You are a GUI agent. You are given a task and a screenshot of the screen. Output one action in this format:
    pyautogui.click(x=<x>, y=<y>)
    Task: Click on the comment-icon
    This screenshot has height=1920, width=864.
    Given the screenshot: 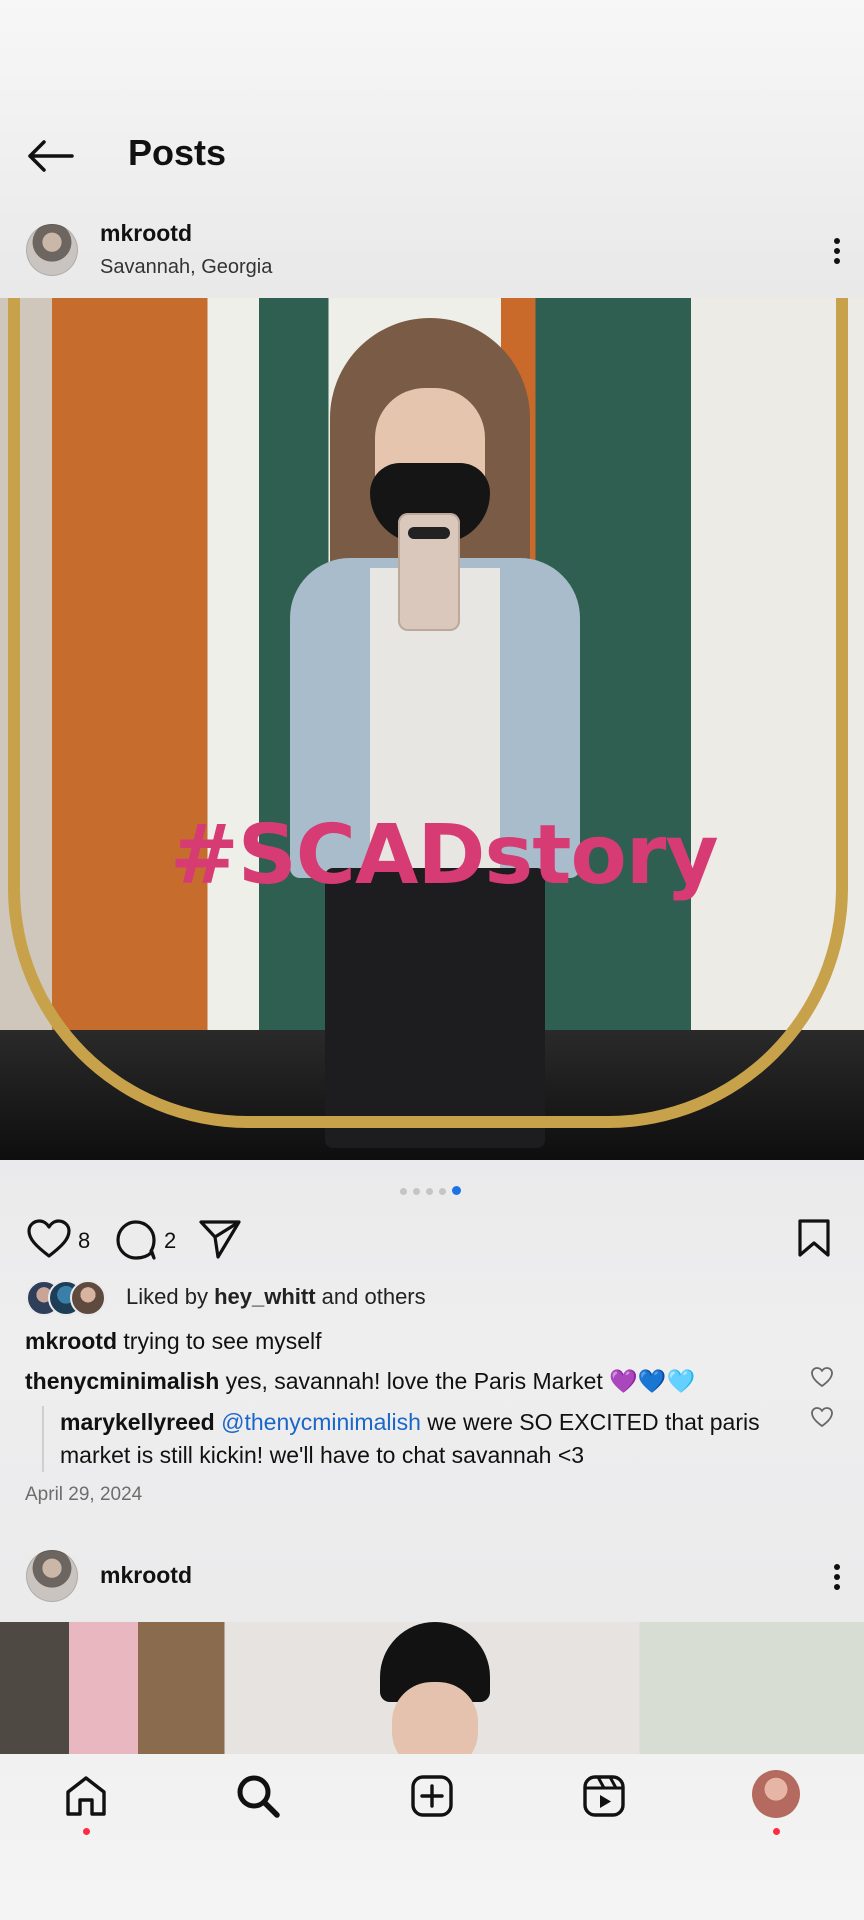 What is the action you would take?
    pyautogui.click(x=136, y=1240)
    